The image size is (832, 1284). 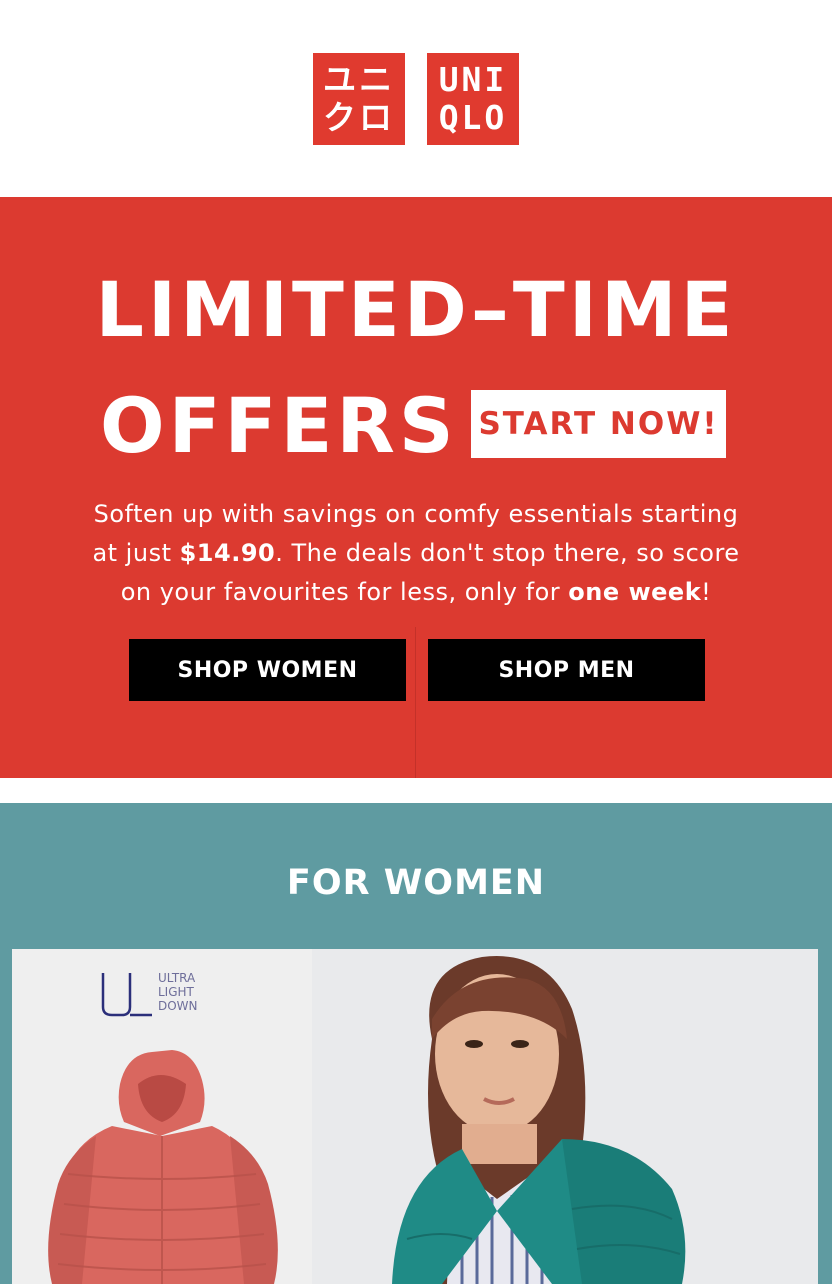 What do you see at coordinates (279, 425) in the screenshot?
I see `hero-title-line2: OFFERS` at bounding box center [279, 425].